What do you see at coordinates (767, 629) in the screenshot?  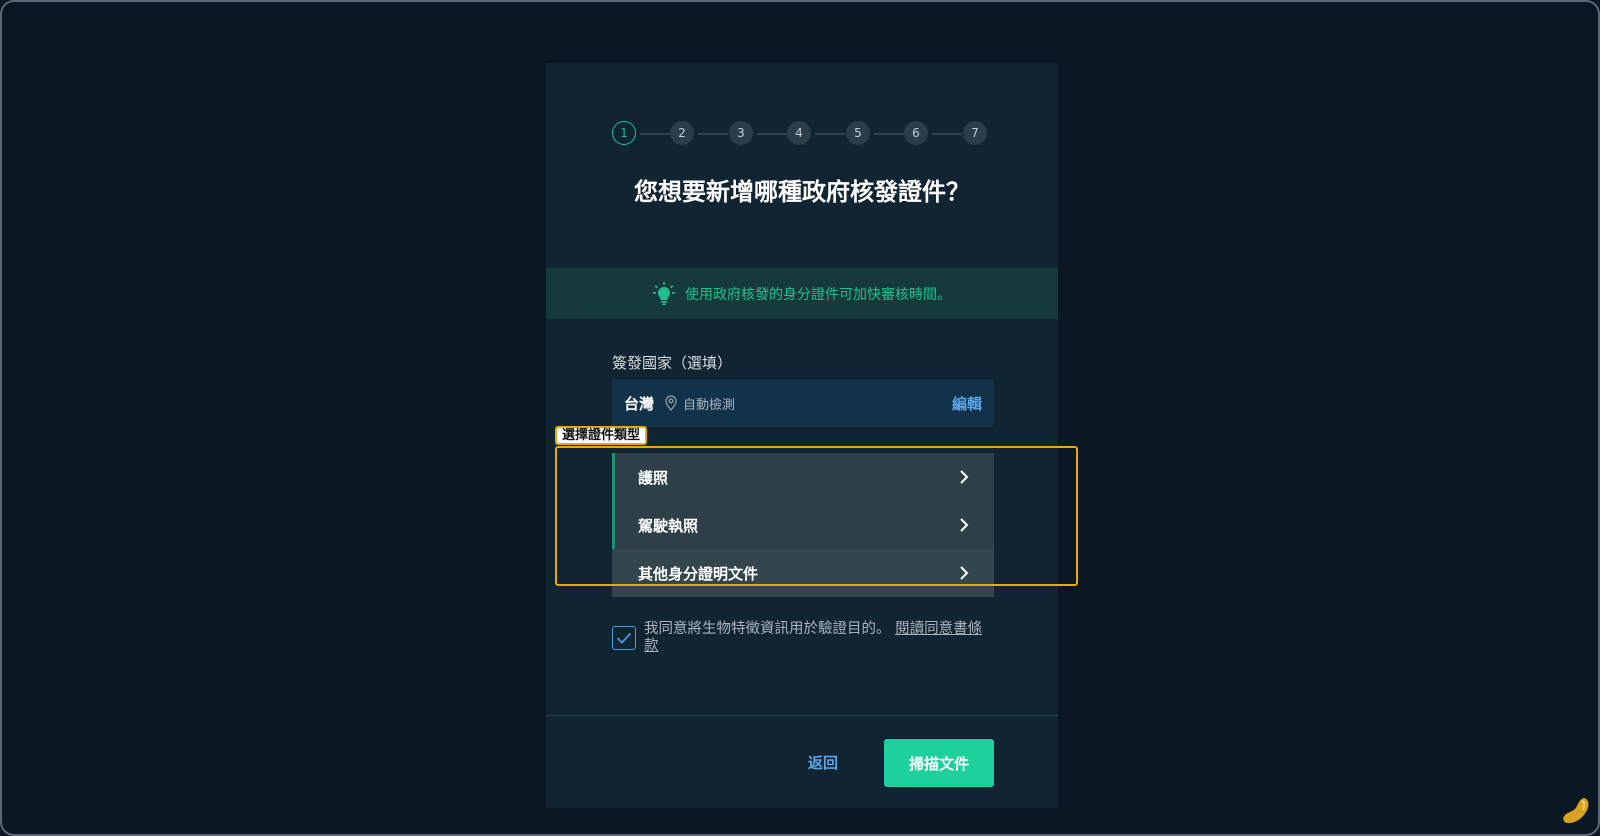 I see `consent-statement: 我同意將生物特徵資訊用於驗證目的。` at bounding box center [767, 629].